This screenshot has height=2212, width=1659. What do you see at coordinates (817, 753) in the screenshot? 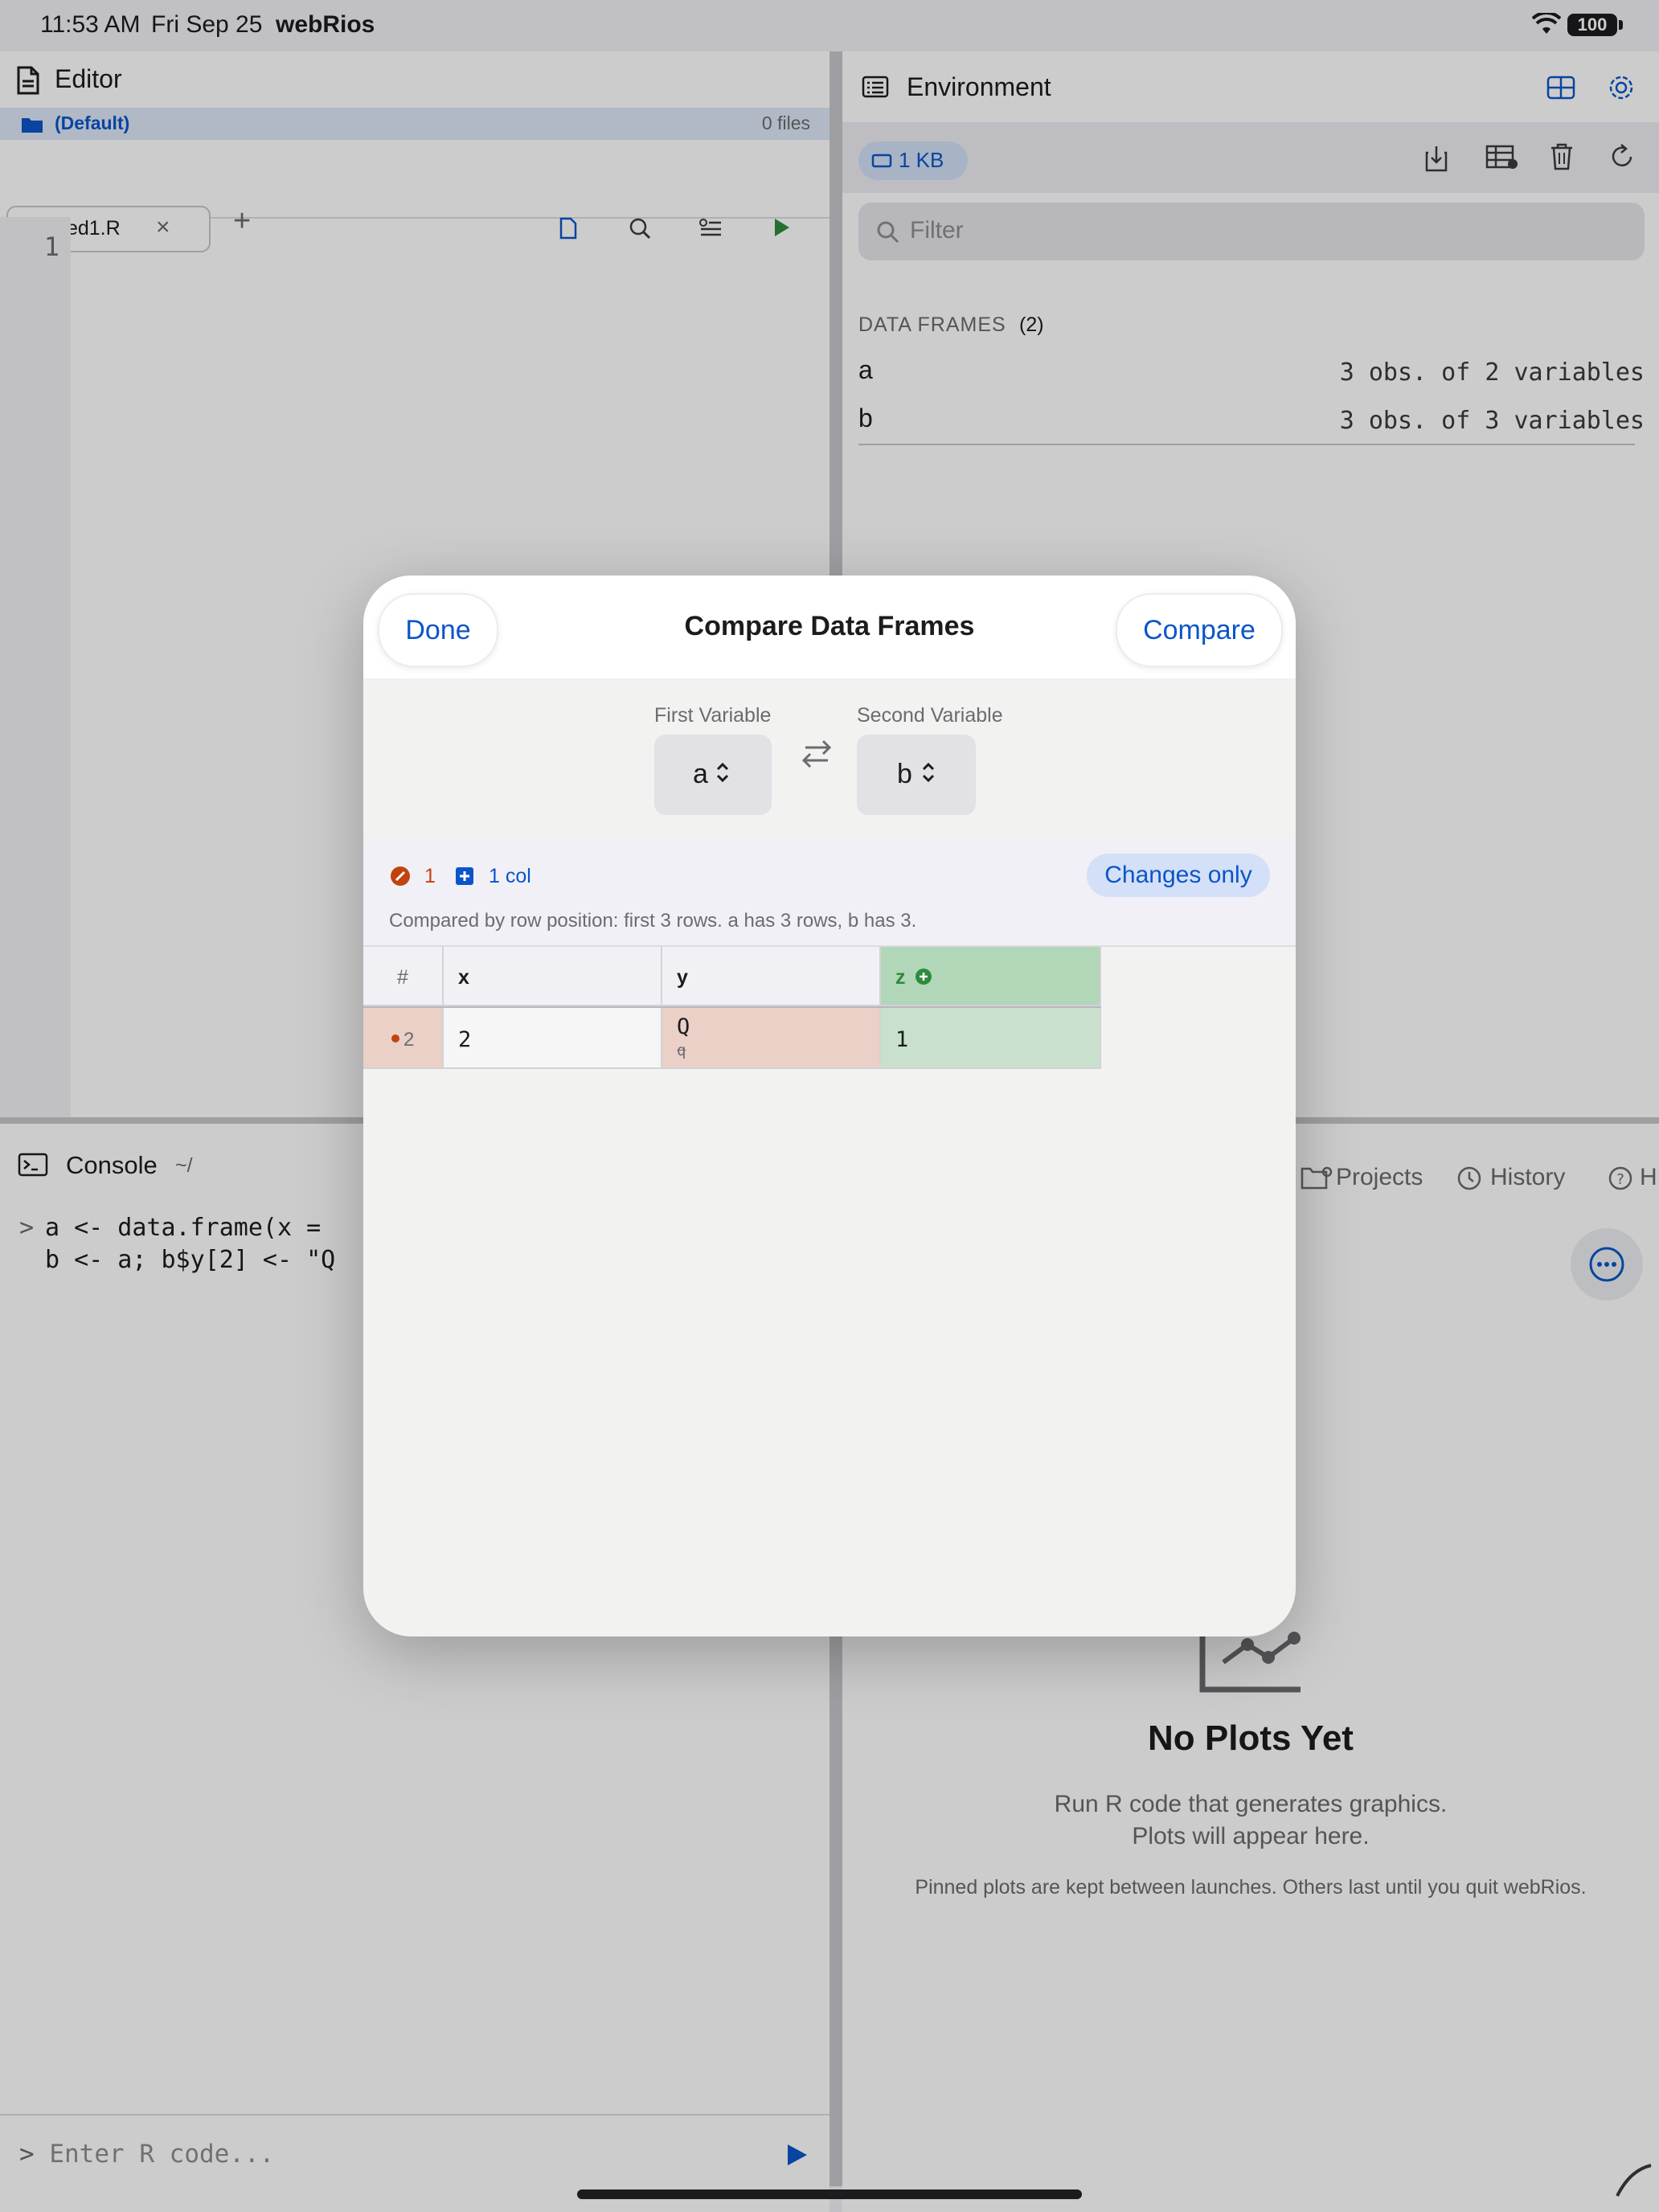
I see `swap-icon` at bounding box center [817, 753].